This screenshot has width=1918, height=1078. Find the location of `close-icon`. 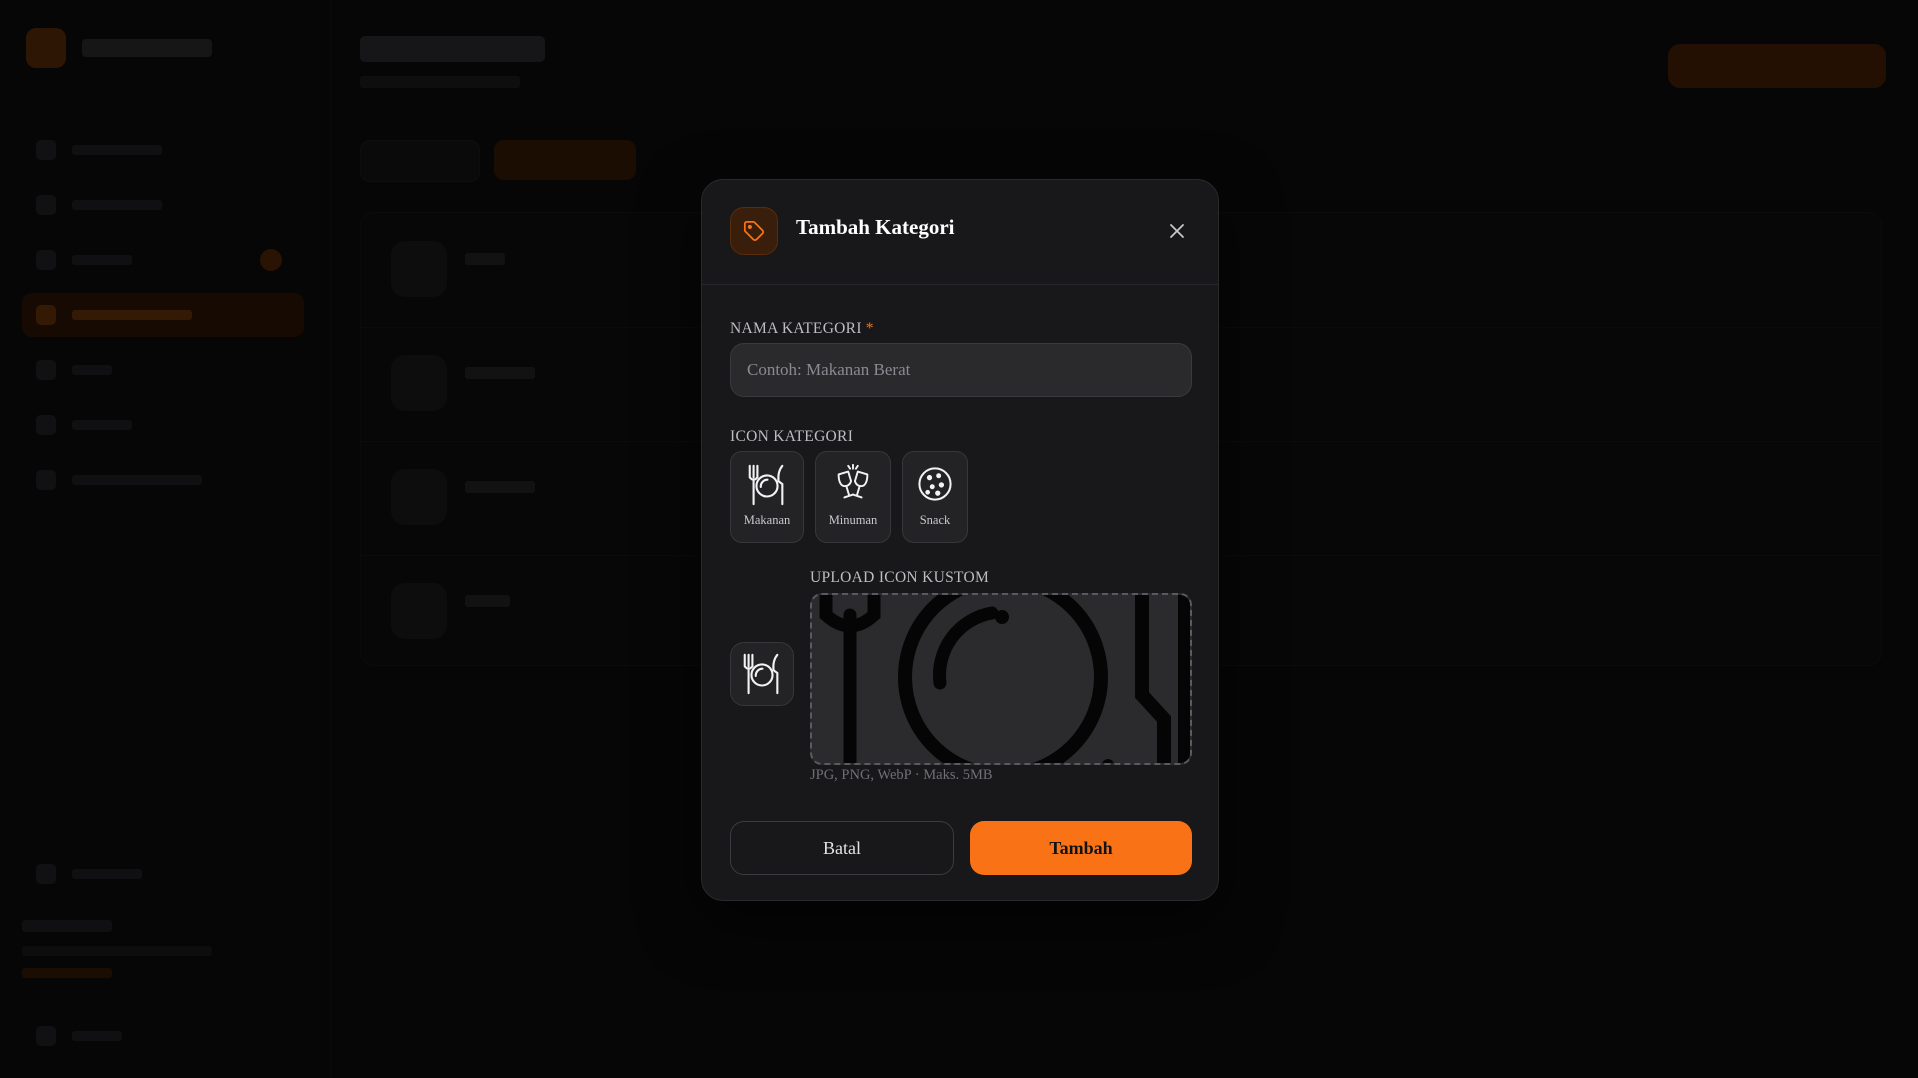

close-icon is located at coordinates (1177, 231).